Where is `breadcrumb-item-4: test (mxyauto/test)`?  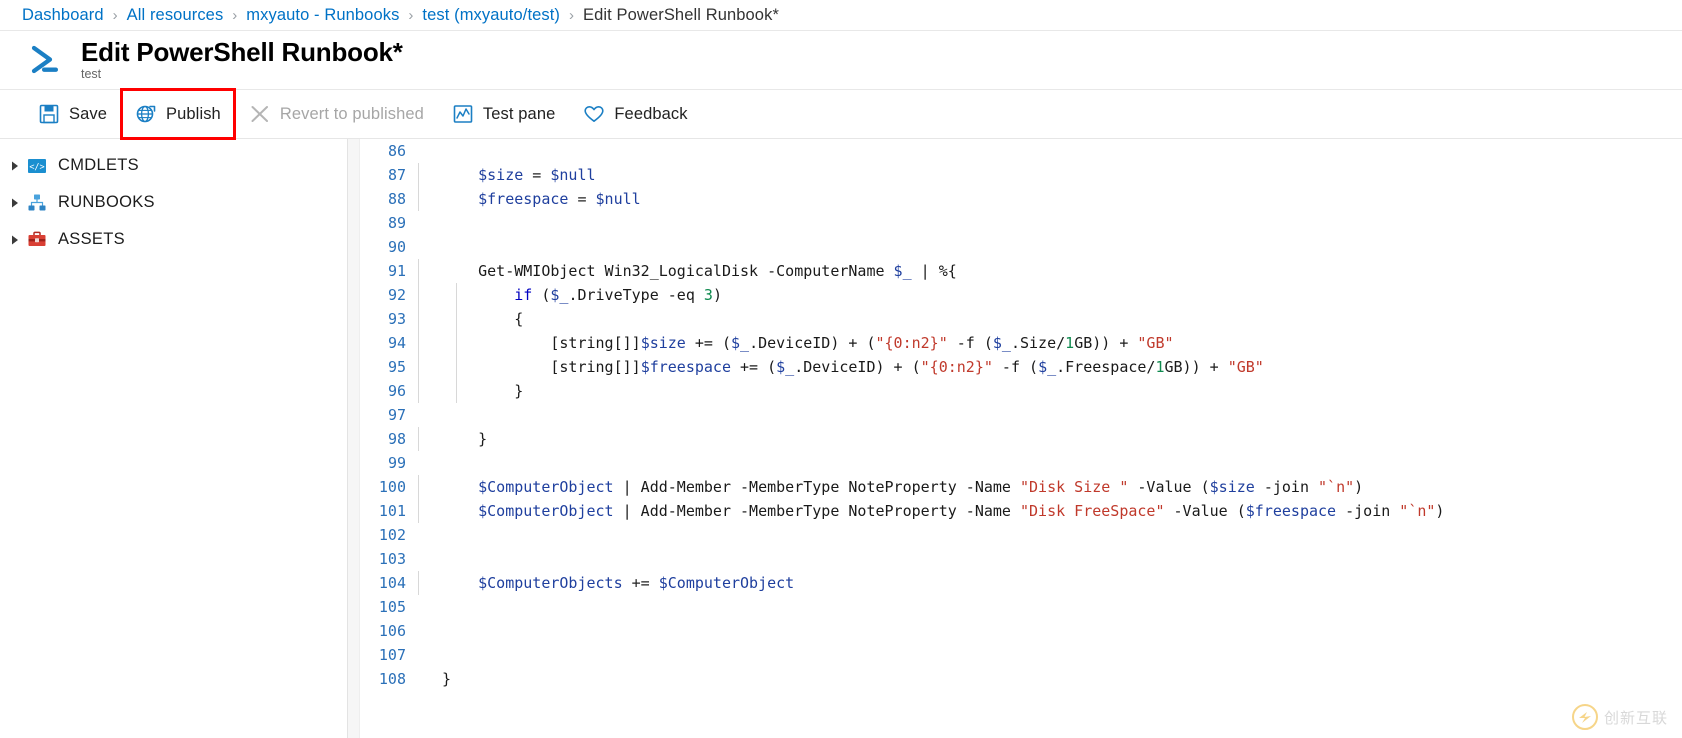
breadcrumb-item-4: test (mxyauto/test) is located at coordinates (491, 15).